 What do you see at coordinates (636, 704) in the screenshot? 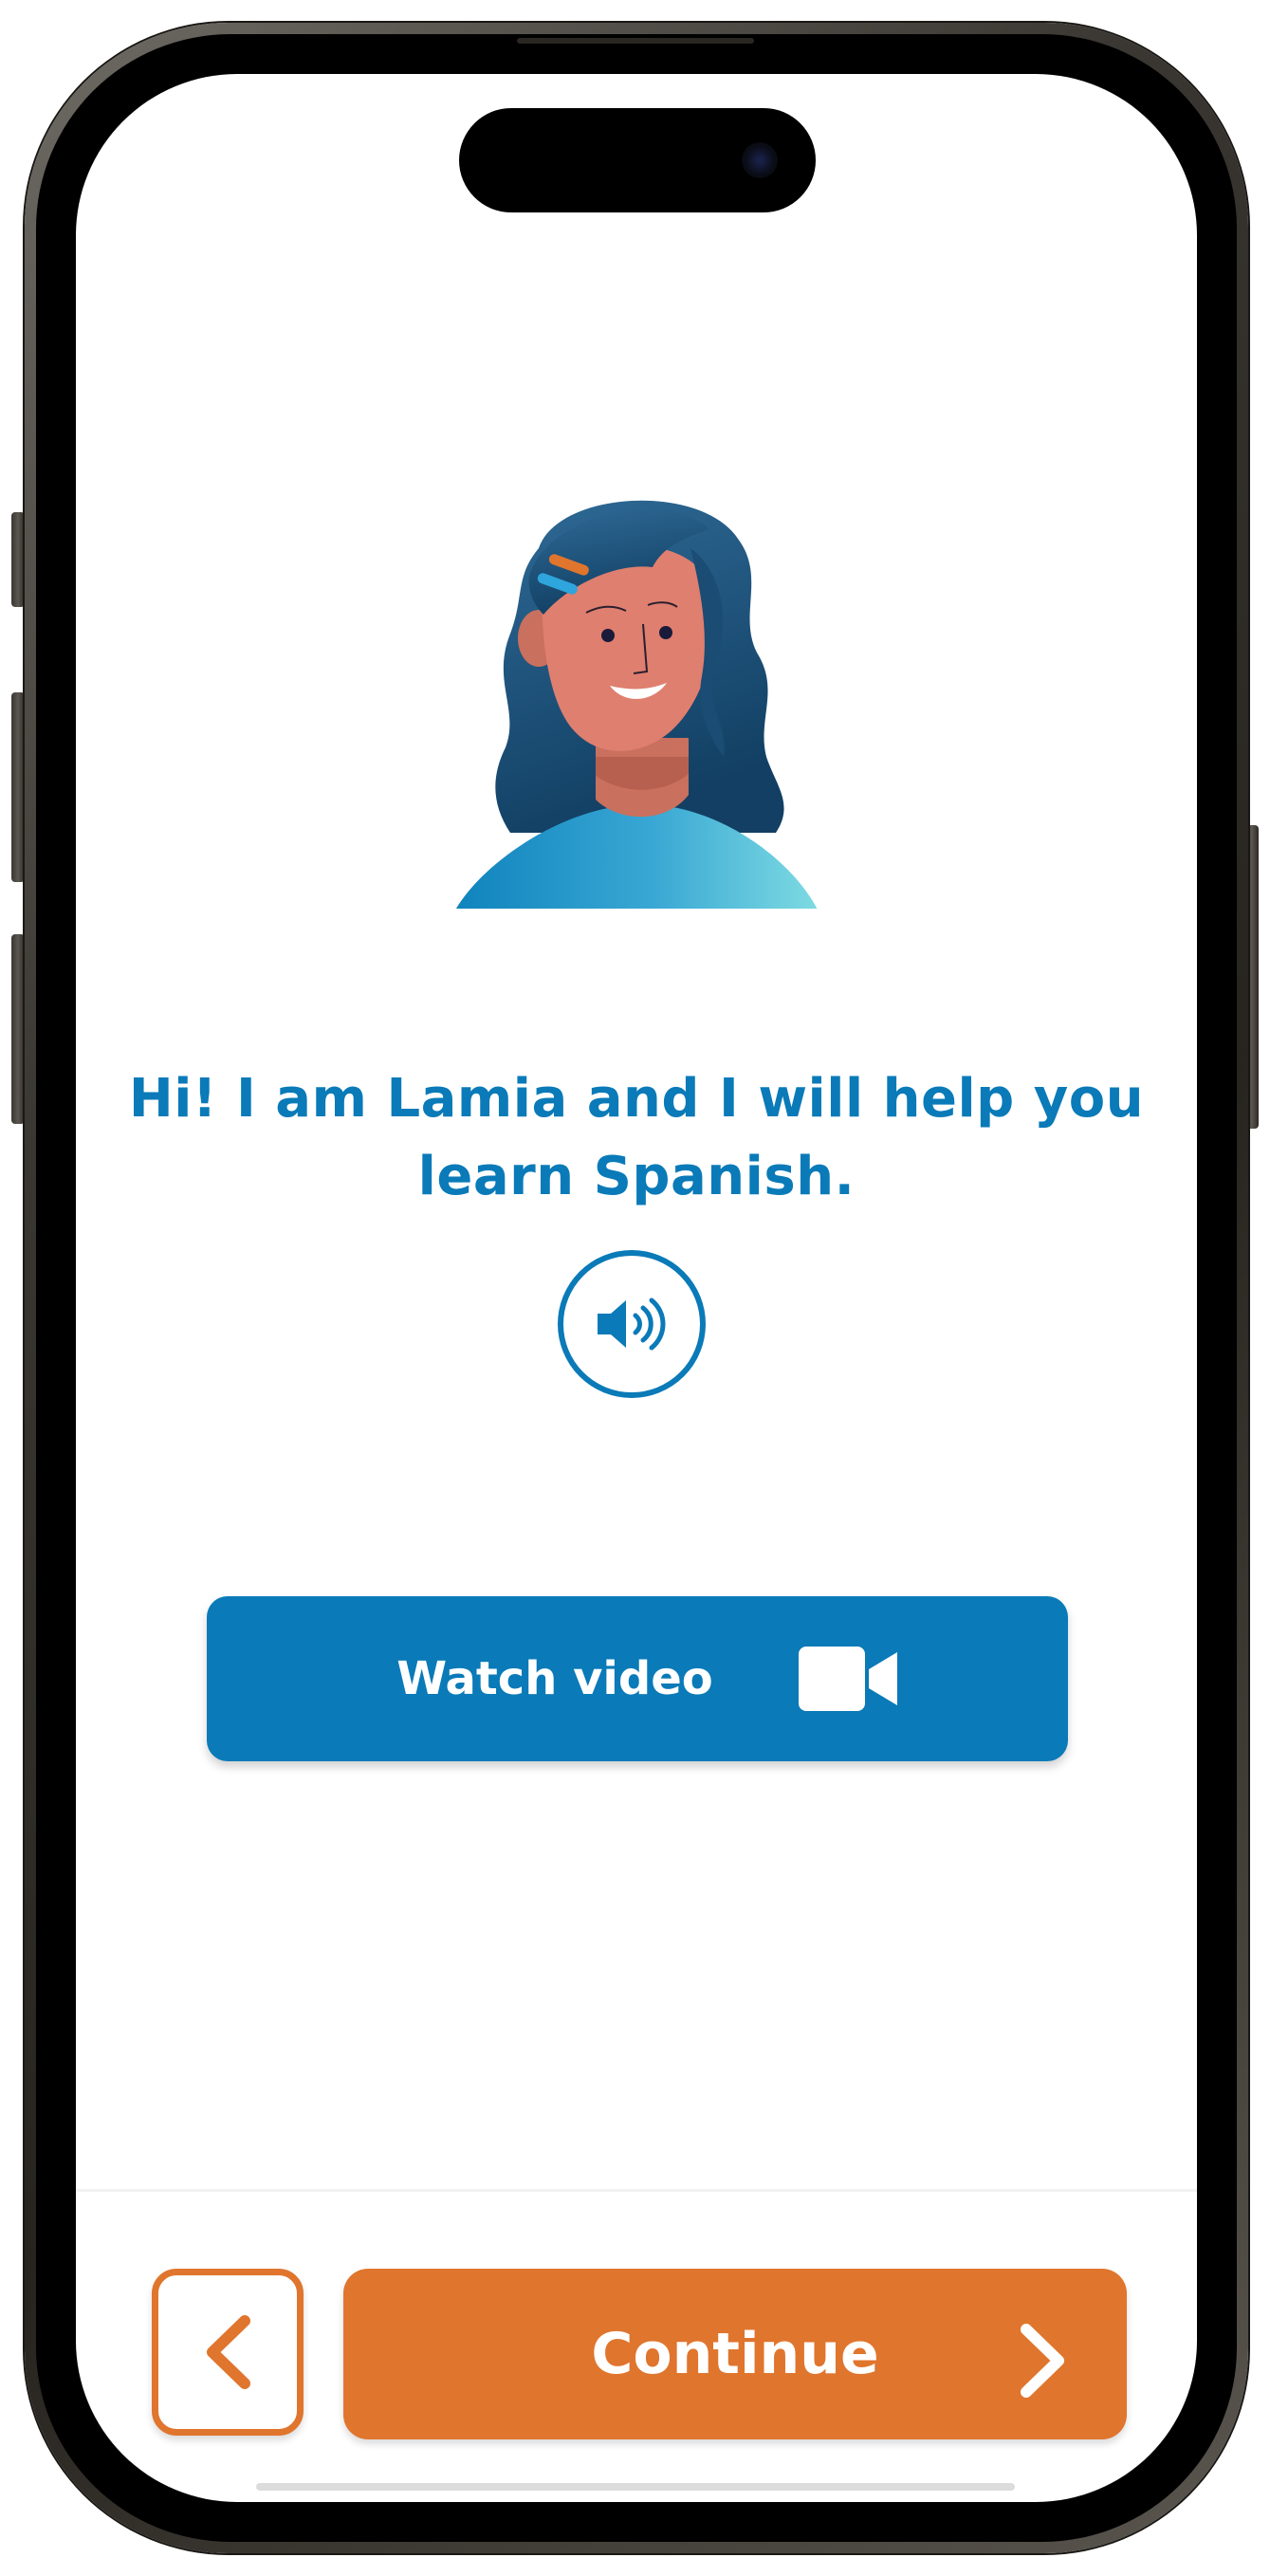
I see `tutor-avatar-illustration` at bounding box center [636, 704].